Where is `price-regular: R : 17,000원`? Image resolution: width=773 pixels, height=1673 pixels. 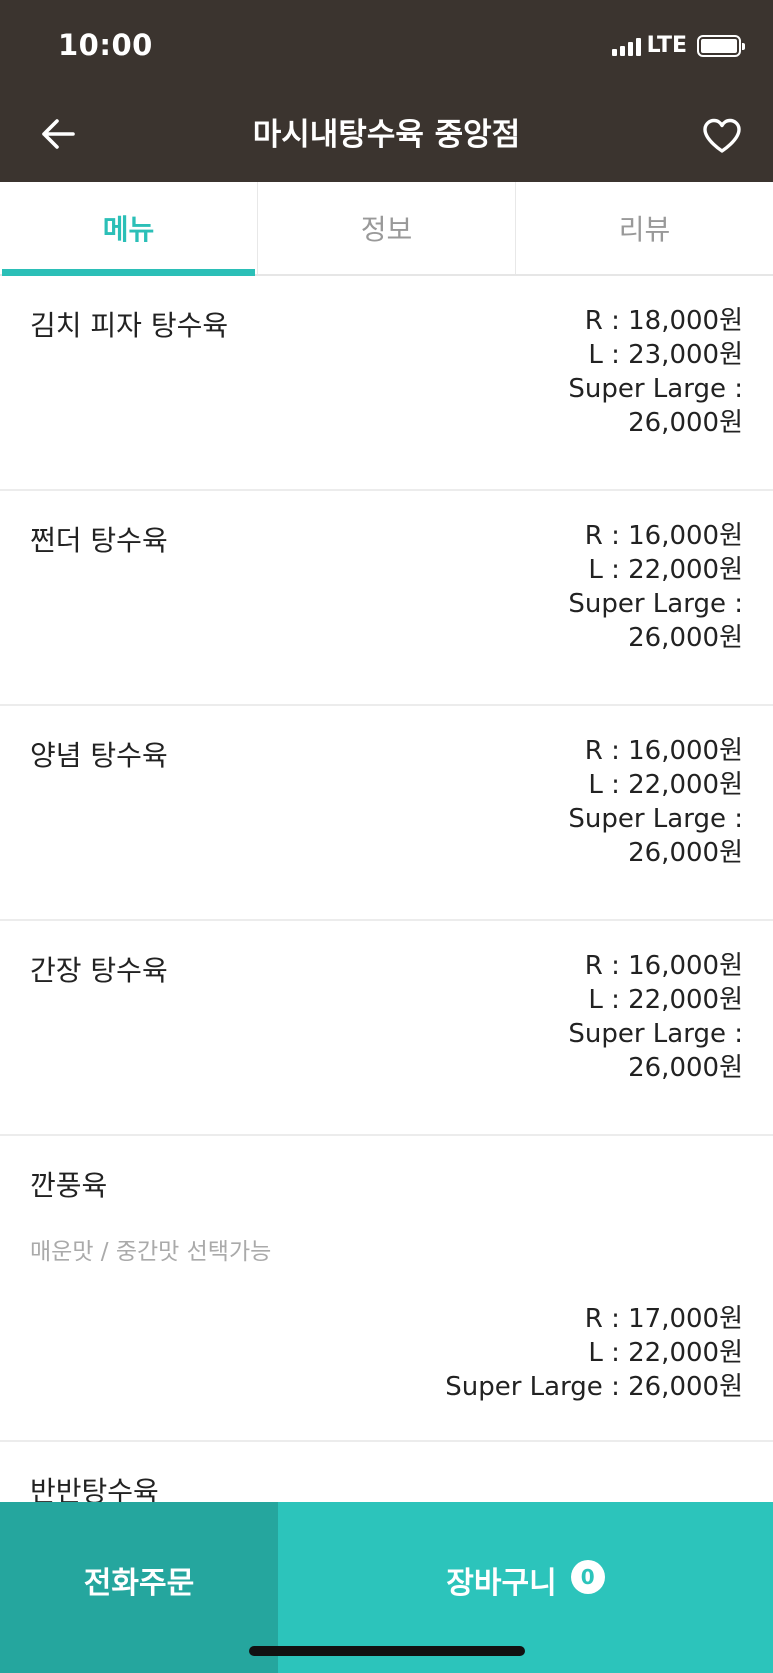 price-regular: R : 17,000원 is located at coordinates (663, 1319).